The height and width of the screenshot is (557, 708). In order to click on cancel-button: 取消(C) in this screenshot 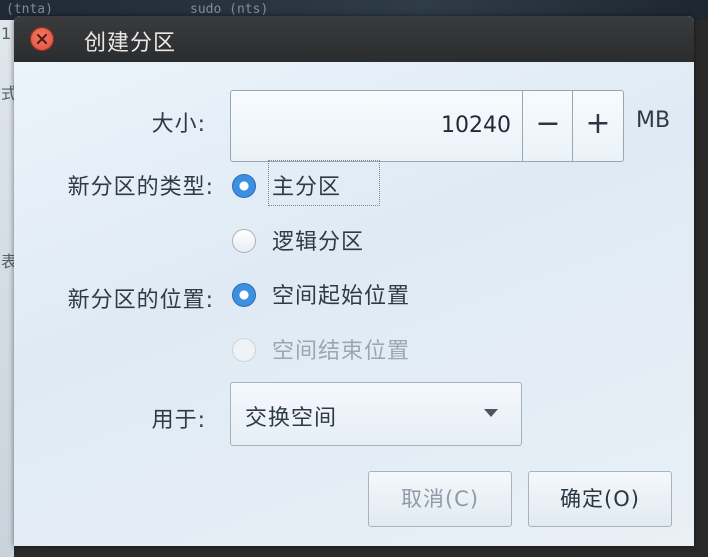, I will do `click(440, 499)`.